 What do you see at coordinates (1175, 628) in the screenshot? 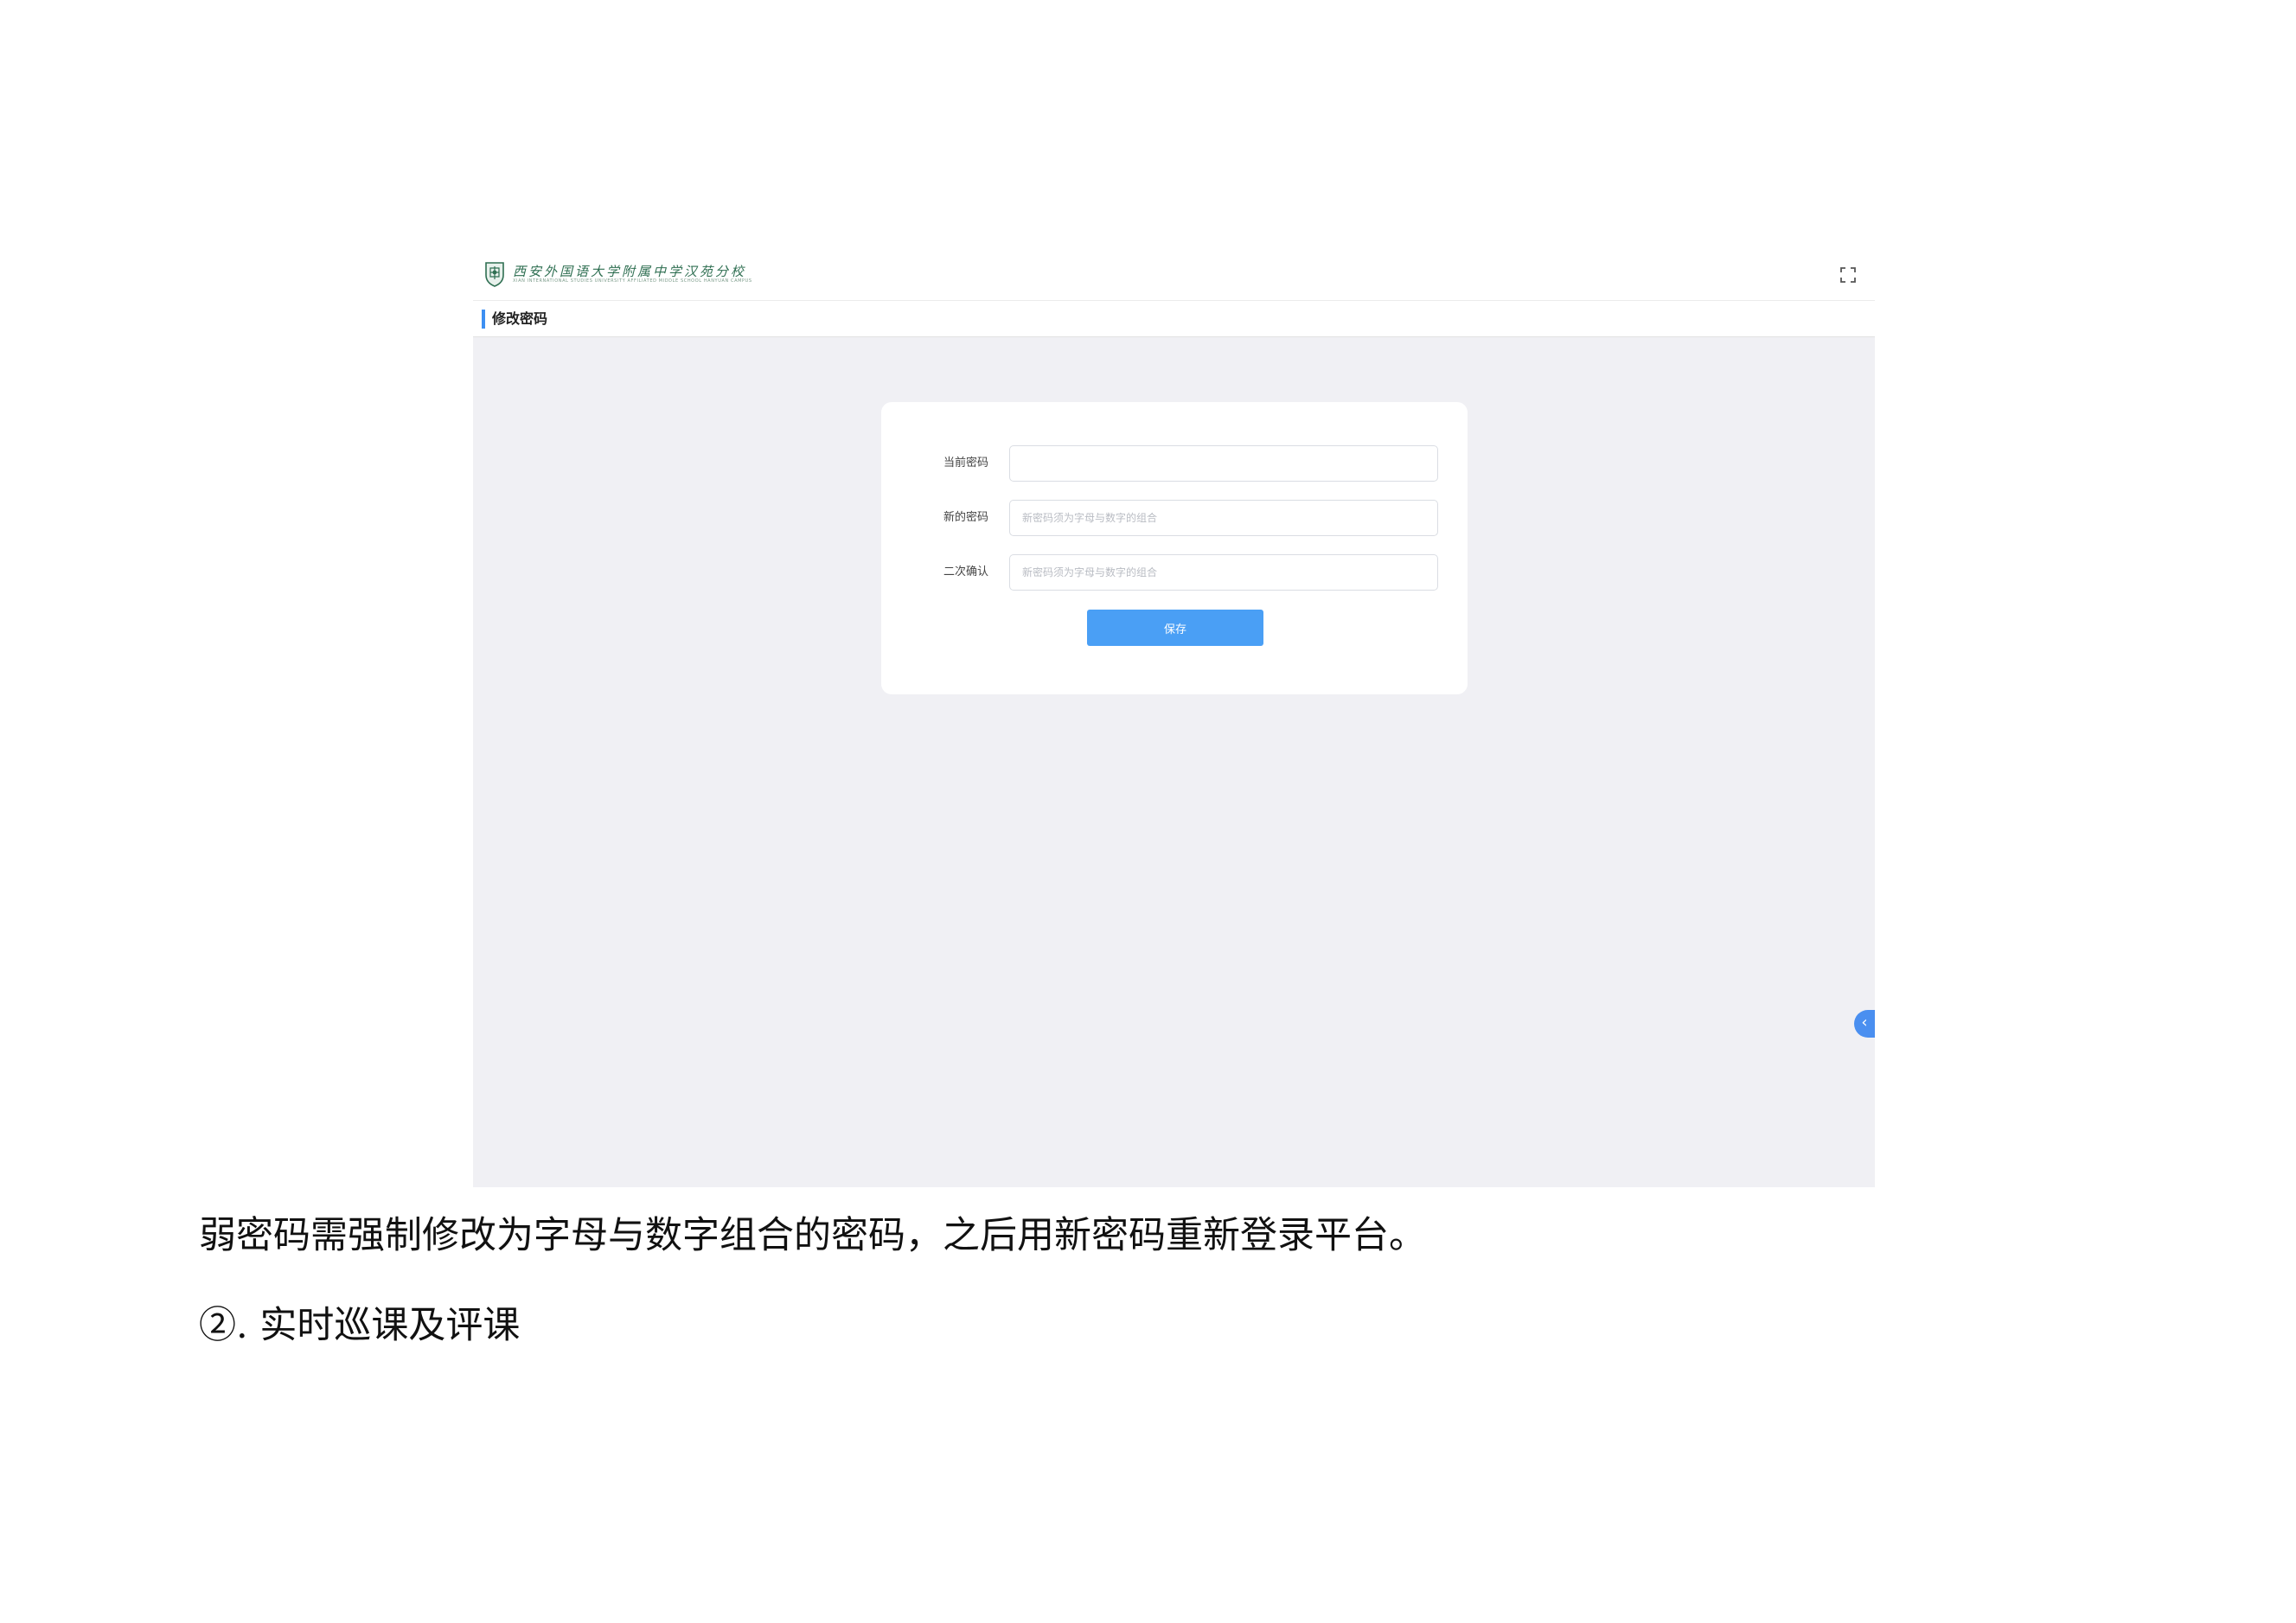
I see `save-button: 保存` at bounding box center [1175, 628].